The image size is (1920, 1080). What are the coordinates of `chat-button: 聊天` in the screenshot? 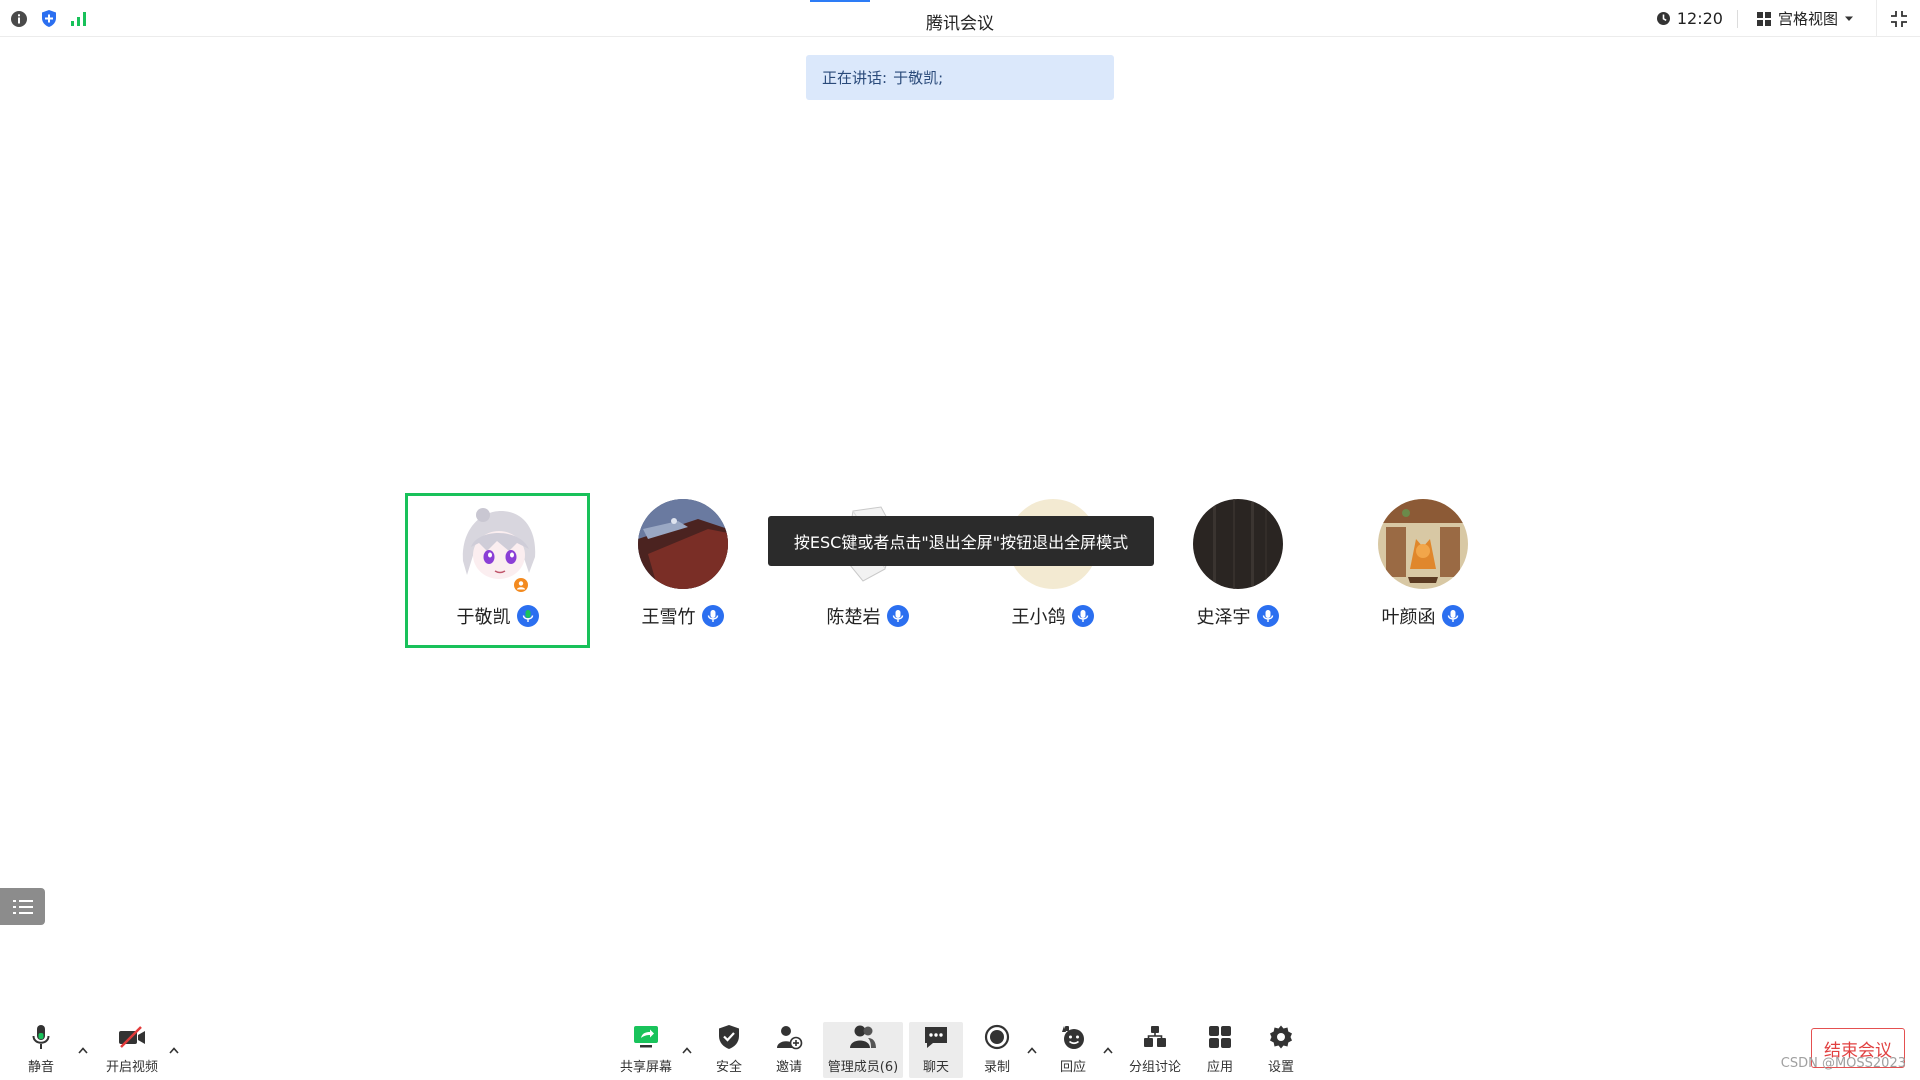 It's located at (936, 1050).